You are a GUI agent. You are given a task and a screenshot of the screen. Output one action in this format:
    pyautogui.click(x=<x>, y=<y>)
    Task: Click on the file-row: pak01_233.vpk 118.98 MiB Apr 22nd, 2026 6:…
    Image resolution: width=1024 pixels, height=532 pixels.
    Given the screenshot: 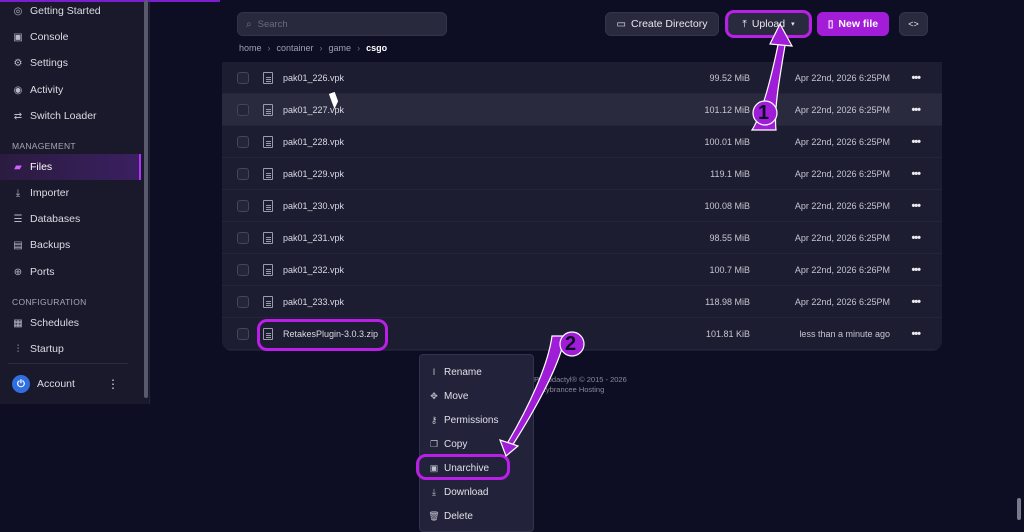 What is the action you would take?
    pyautogui.click(x=582, y=302)
    